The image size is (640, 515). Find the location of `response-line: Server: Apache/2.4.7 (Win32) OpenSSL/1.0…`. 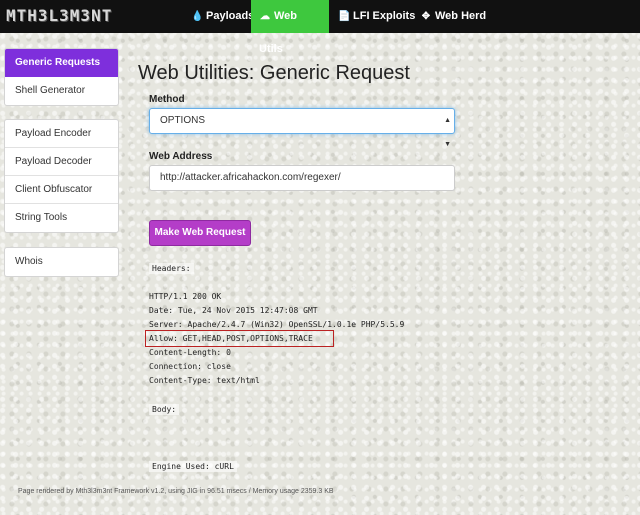

response-line: Server: Apache/2.4.7 (Win32) OpenSSL/1.0… is located at coordinates (277, 324).